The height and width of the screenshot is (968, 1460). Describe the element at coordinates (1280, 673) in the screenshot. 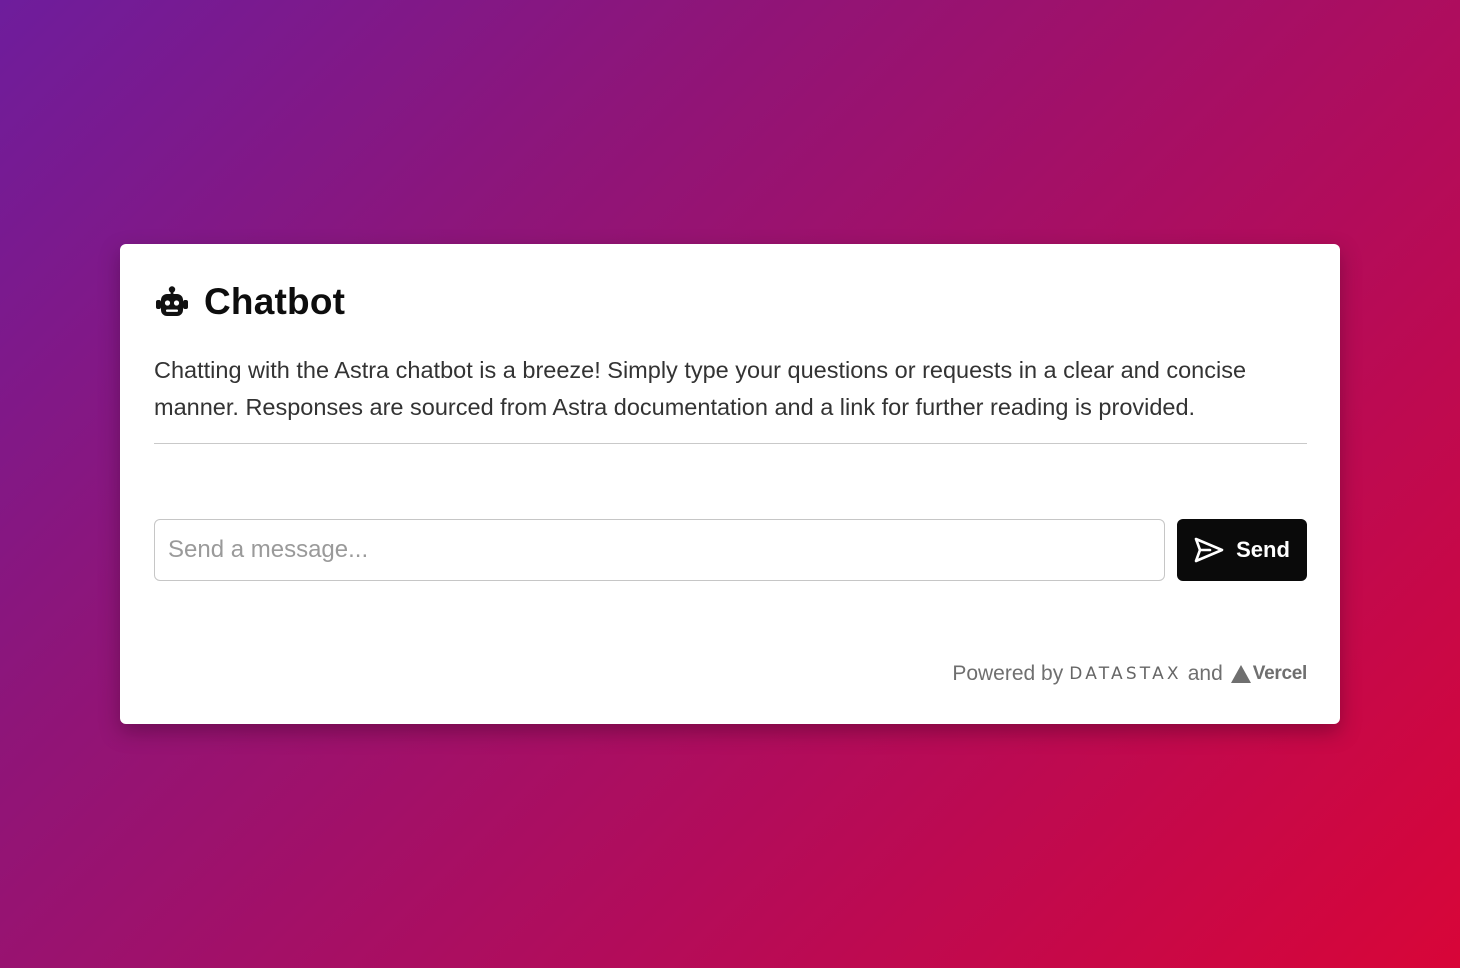

I see `vercel-label: Vercel` at that location.